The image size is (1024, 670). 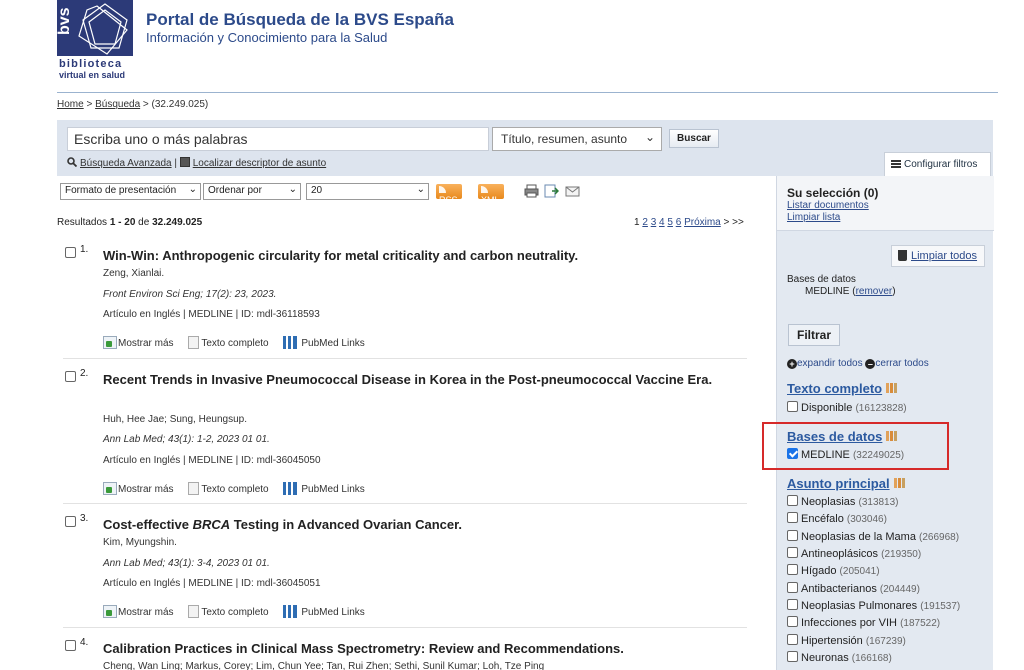 What do you see at coordinates (850, 291) in the screenshot?
I see `active-filter-value-row: MEDLINE (remover)` at bounding box center [850, 291].